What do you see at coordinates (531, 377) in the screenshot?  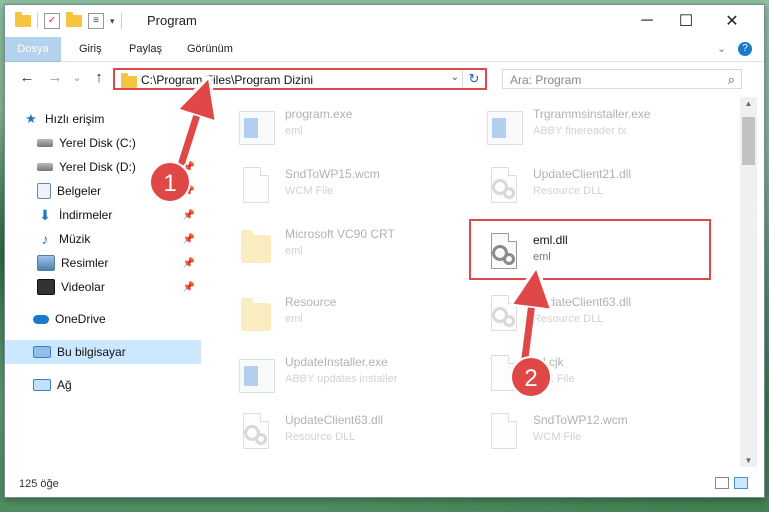 I see `callout-2: 2` at bounding box center [531, 377].